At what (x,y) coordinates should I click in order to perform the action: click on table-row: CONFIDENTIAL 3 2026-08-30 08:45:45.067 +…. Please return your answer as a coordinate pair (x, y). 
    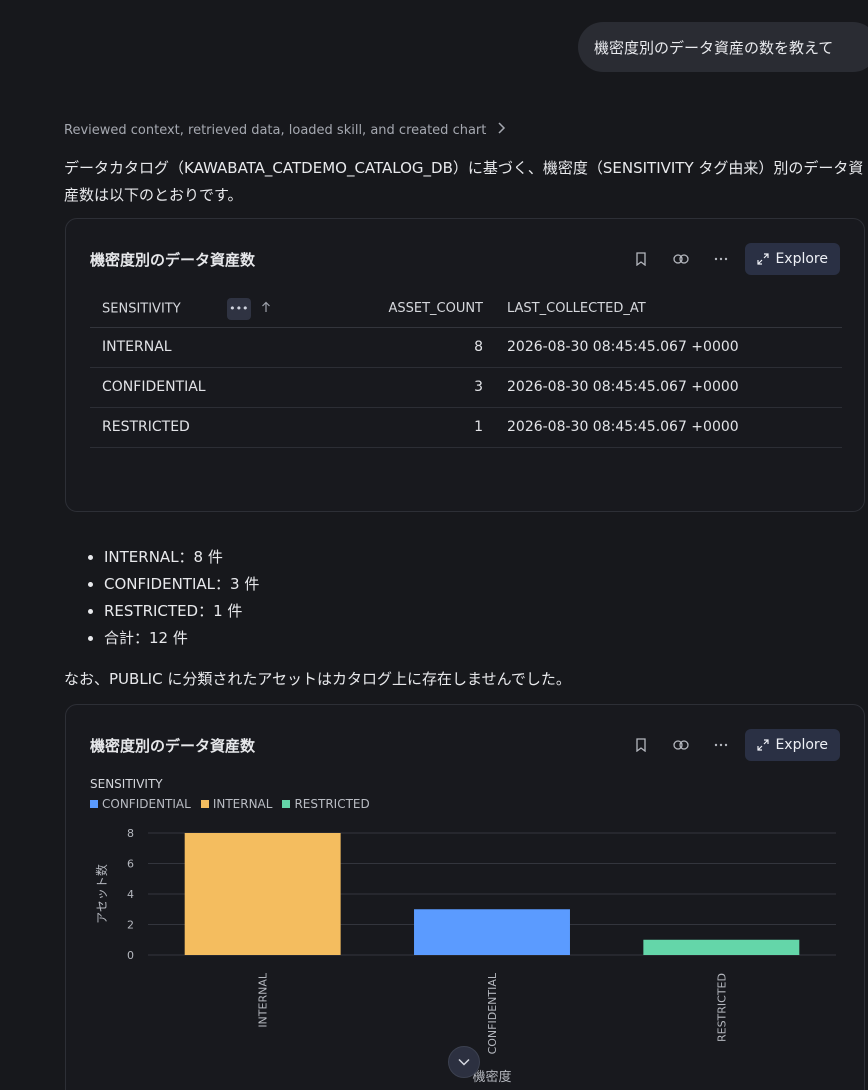
    Looking at the image, I should click on (466, 387).